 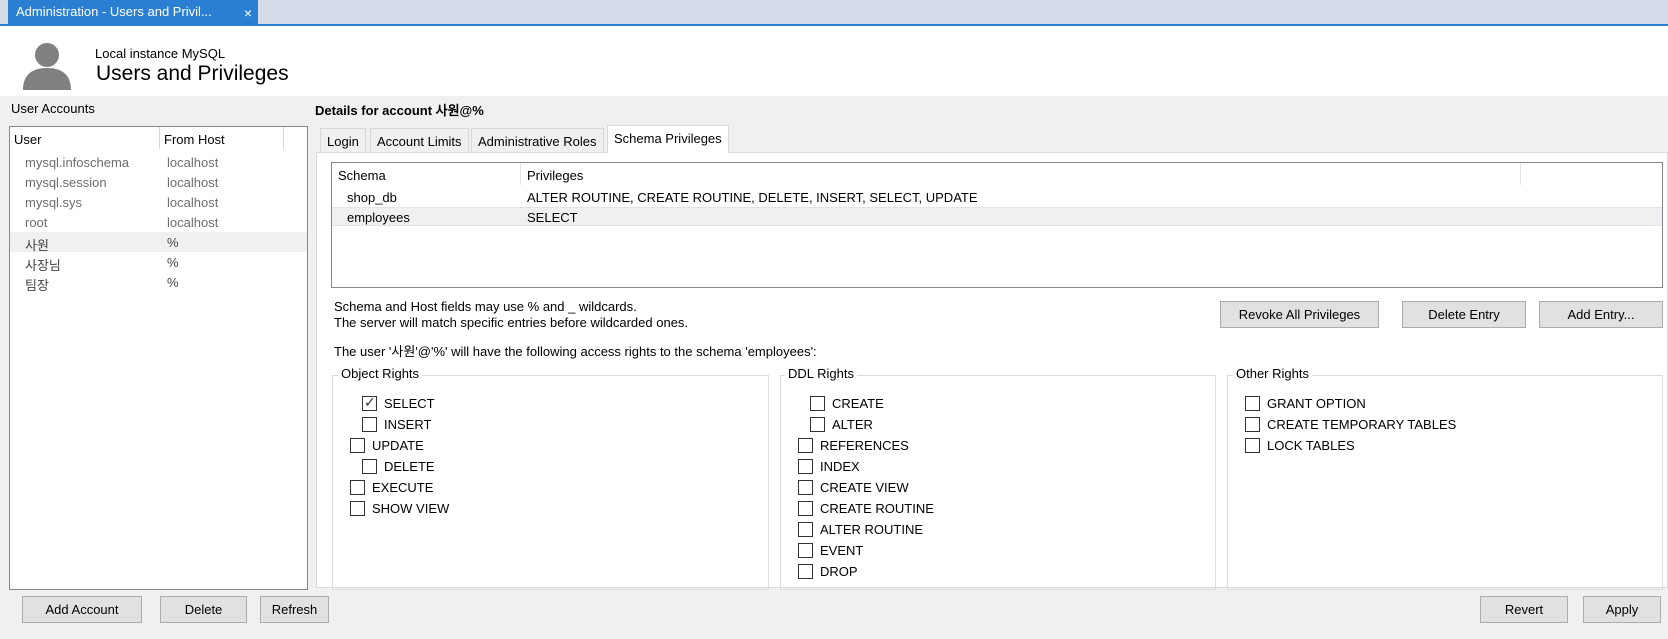 What do you see at coordinates (343, 140) in the screenshot?
I see `tab-login: Login` at bounding box center [343, 140].